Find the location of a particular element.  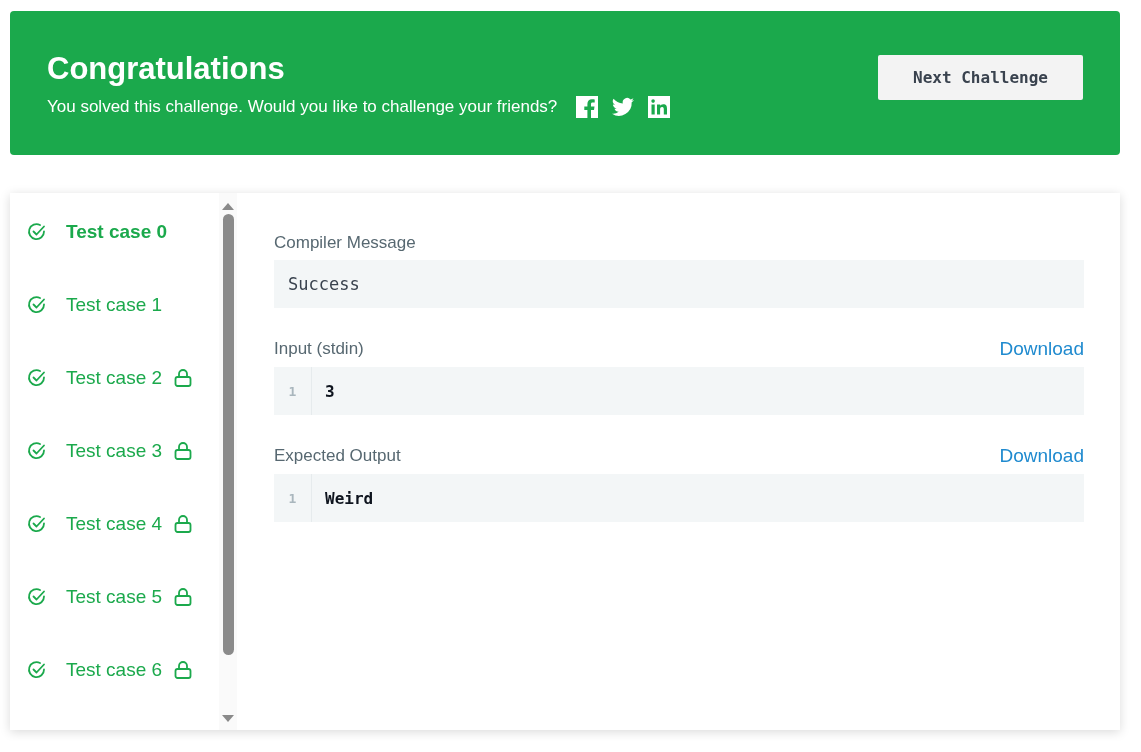

test-case-tab: Test case 4 is located at coordinates (101, 523).